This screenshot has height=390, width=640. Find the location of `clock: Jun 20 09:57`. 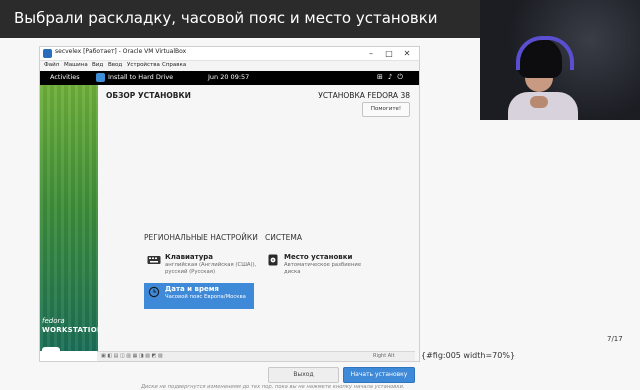

clock: Jun 20 09:57 is located at coordinates (228, 77).